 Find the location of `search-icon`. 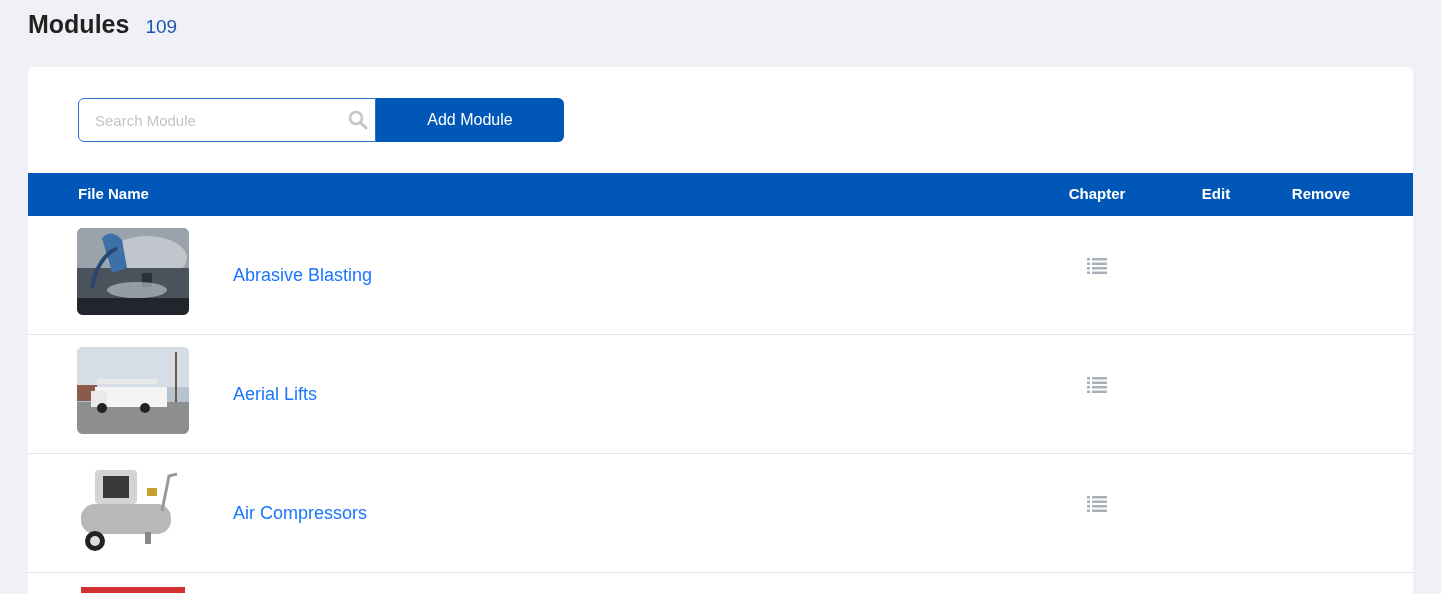

search-icon is located at coordinates (358, 120).